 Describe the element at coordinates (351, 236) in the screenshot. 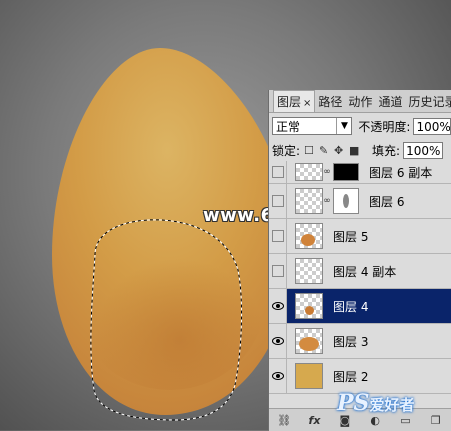

I see `layer-name: 图层 5` at that location.